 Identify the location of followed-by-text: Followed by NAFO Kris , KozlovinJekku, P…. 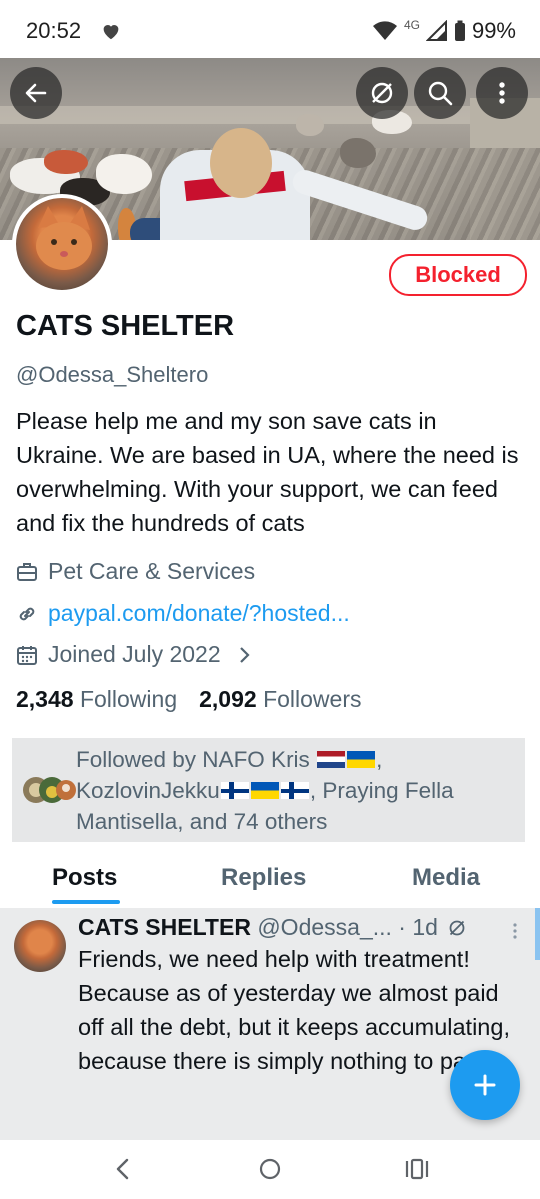
(265, 790).